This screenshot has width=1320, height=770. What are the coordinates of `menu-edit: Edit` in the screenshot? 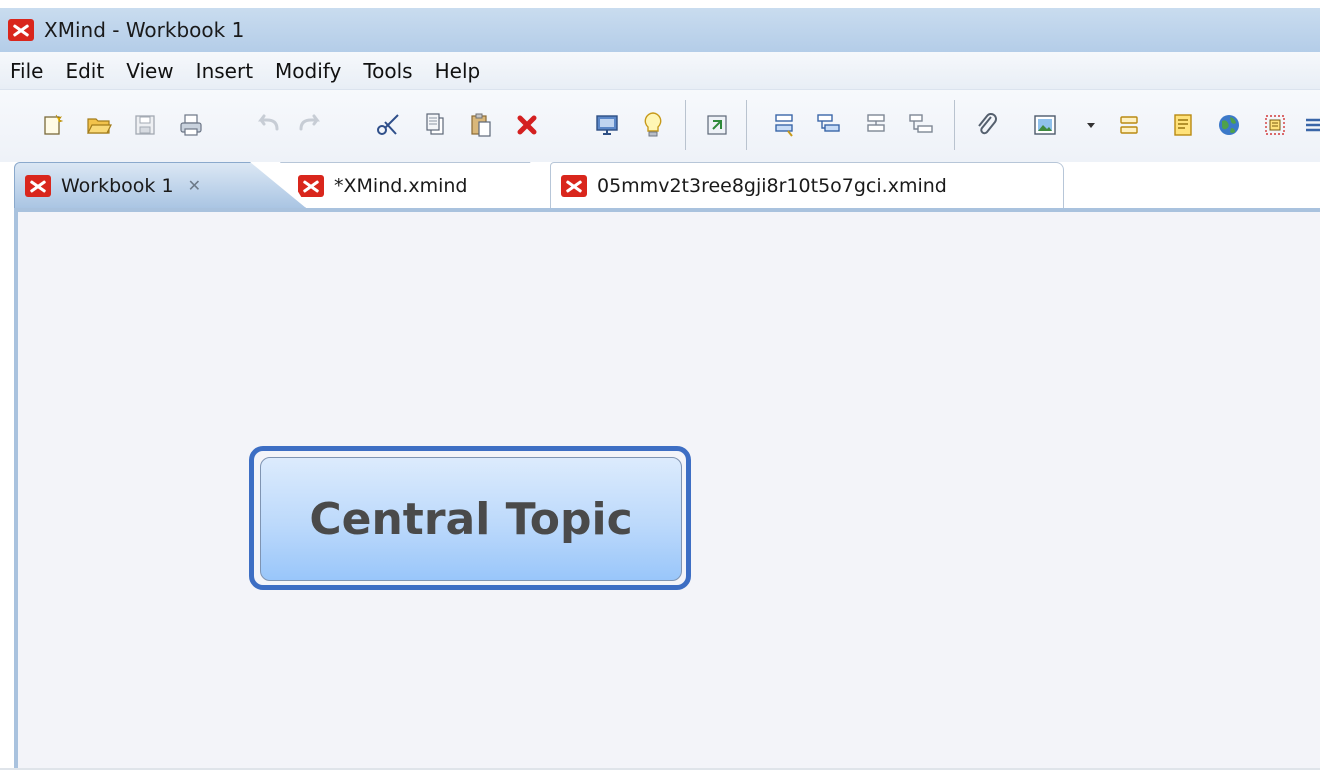 It's located at (84, 71).